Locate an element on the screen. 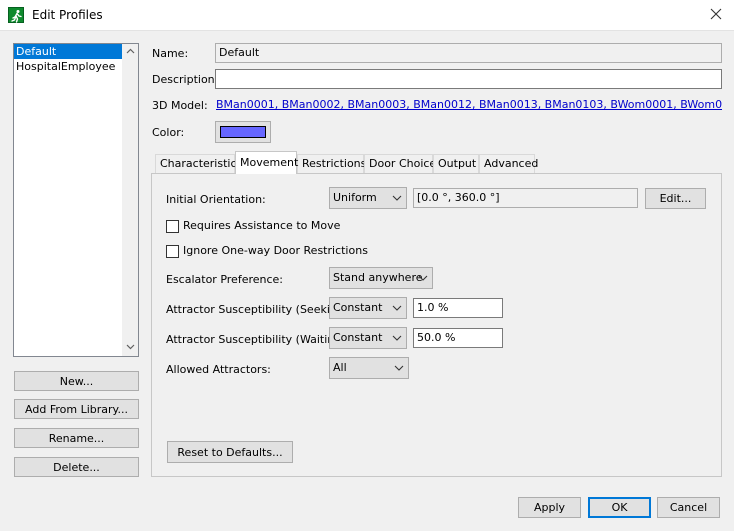 This screenshot has width=734, height=531. cancel-button: Cancel is located at coordinates (688, 507).